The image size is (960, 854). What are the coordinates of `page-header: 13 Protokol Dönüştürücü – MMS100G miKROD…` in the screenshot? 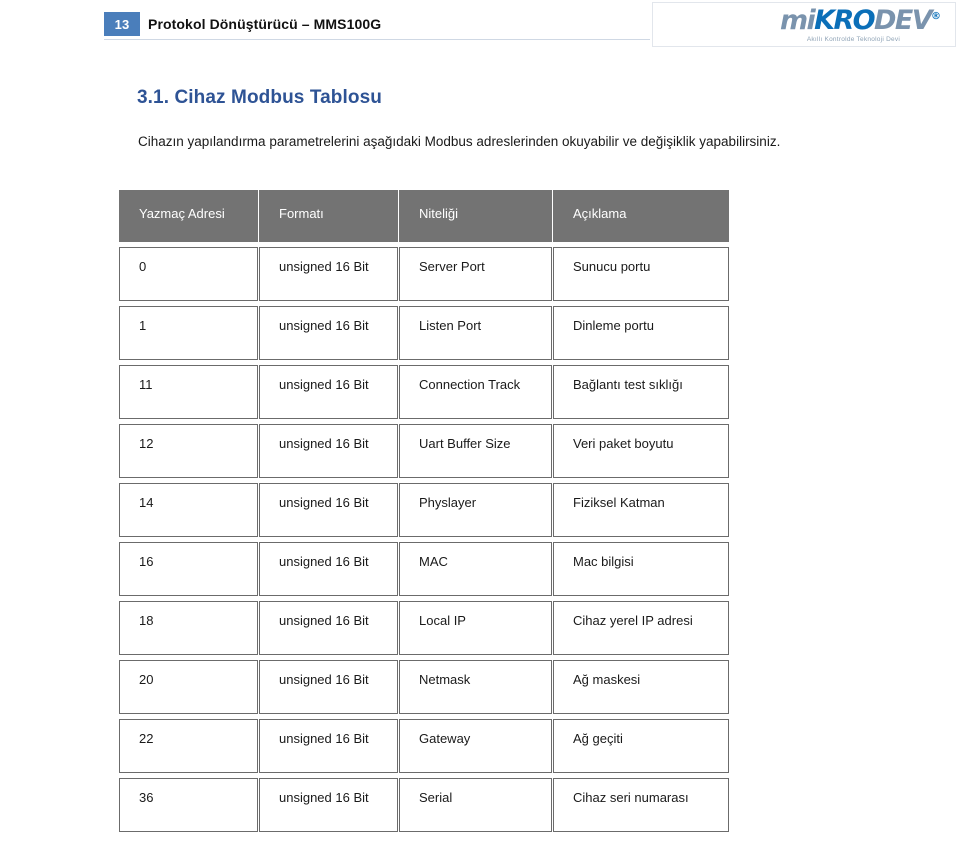 It's located at (480, 28).